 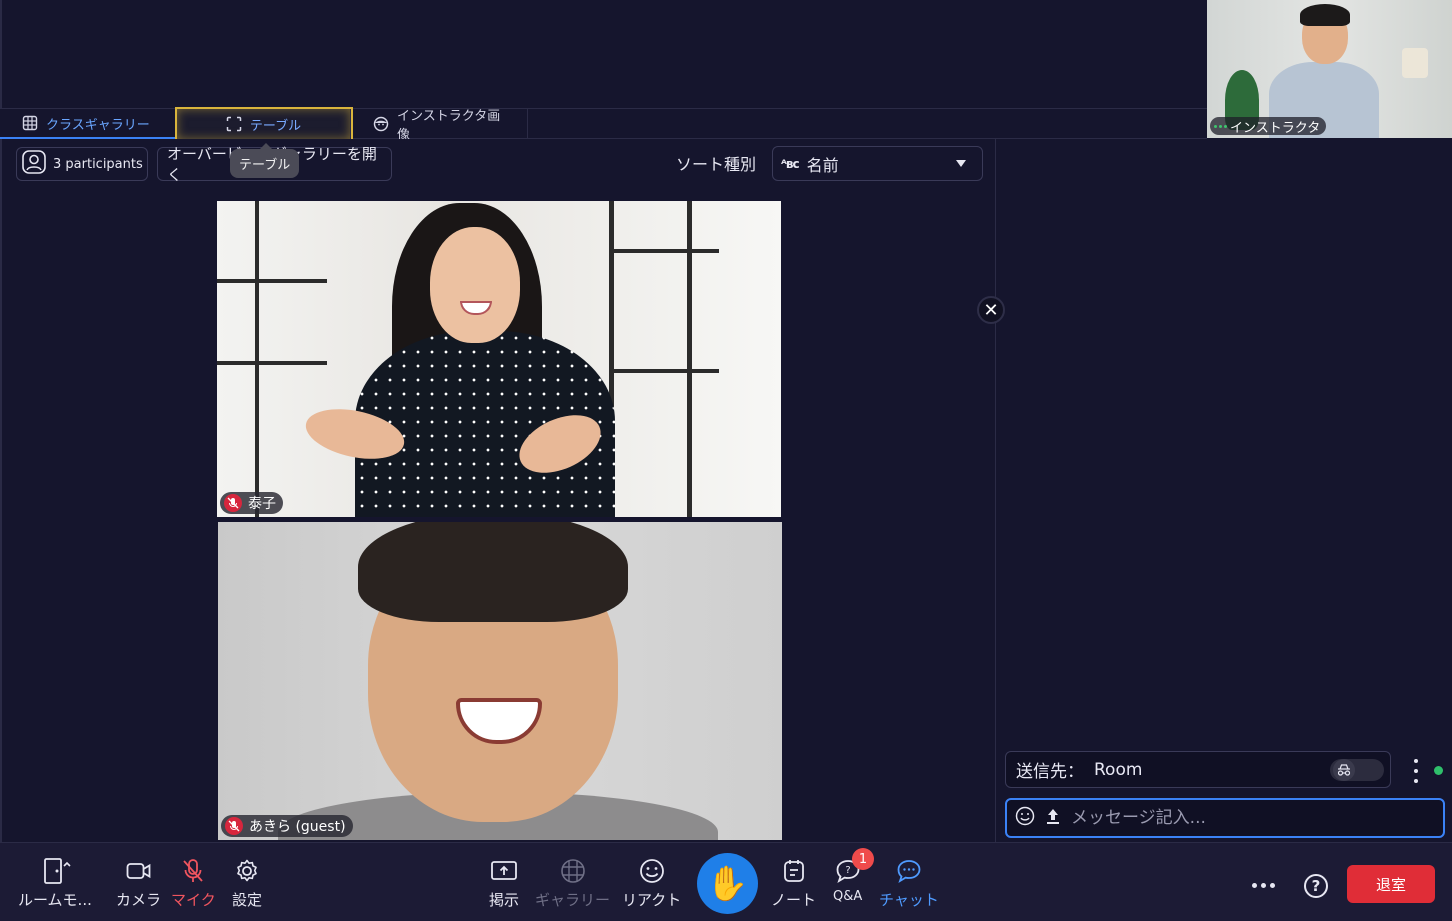 I want to click on tab-label: クラスギャラリー, so click(x=98, y=125).